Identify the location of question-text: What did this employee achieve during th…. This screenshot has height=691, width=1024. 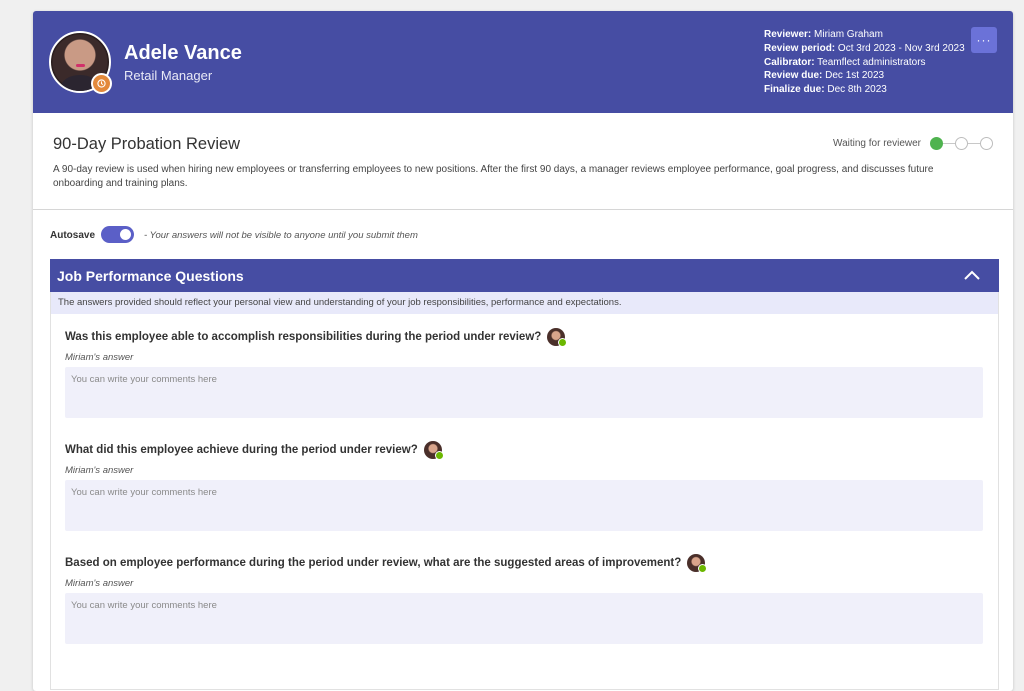
(241, 450).